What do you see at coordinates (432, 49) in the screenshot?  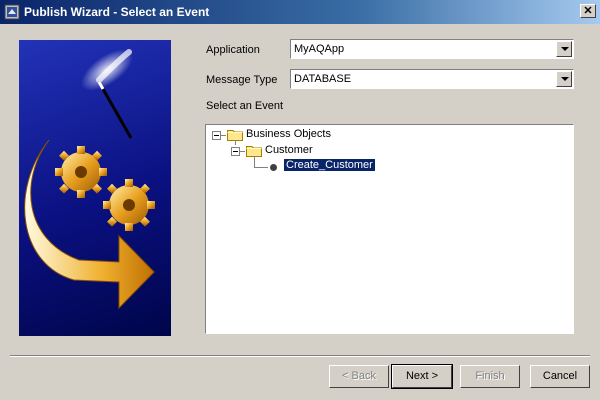 I see `application-select: MyAQApp` at bounding box center [432, 49].